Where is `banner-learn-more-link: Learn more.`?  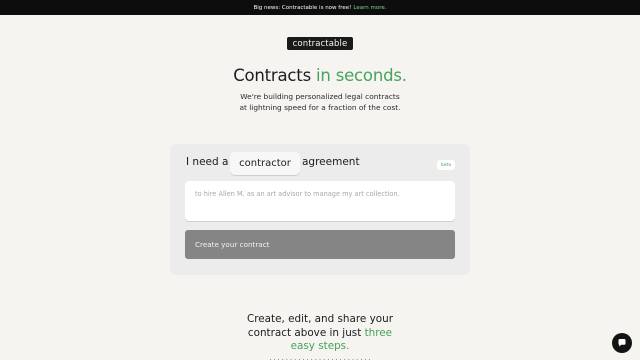 banner-learn-more-link: Learn more. is located at coordinates (369, 8).